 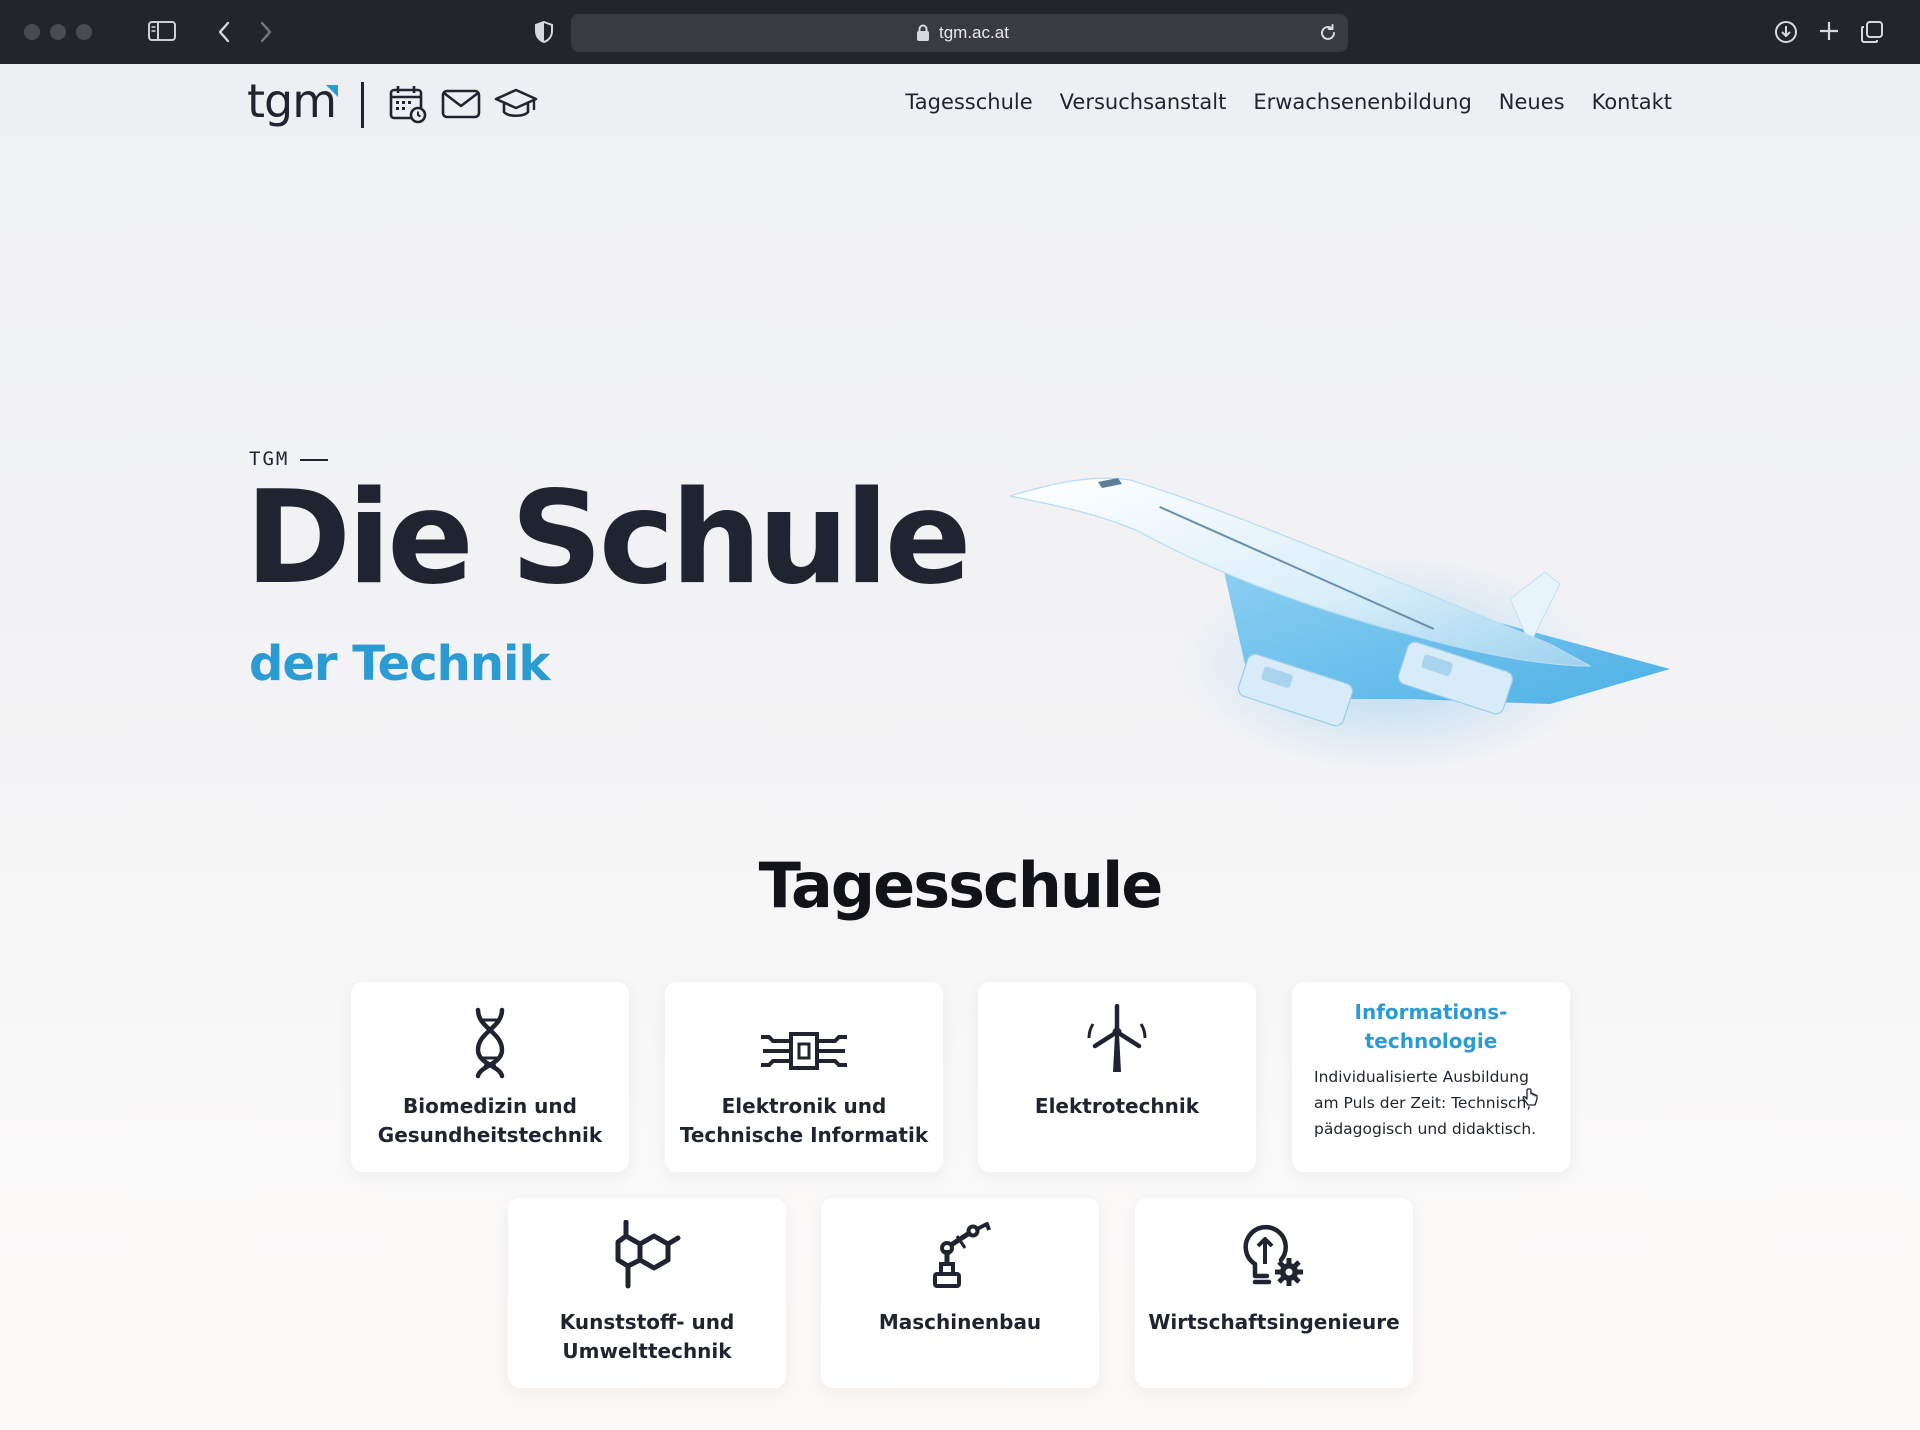 I want to click on chip-icon, so click(x=804, y=1051).